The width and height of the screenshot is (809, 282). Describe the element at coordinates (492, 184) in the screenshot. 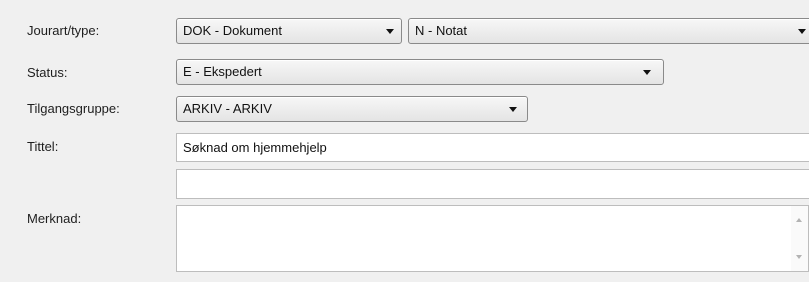

I see `secondary-title-input` at that location.